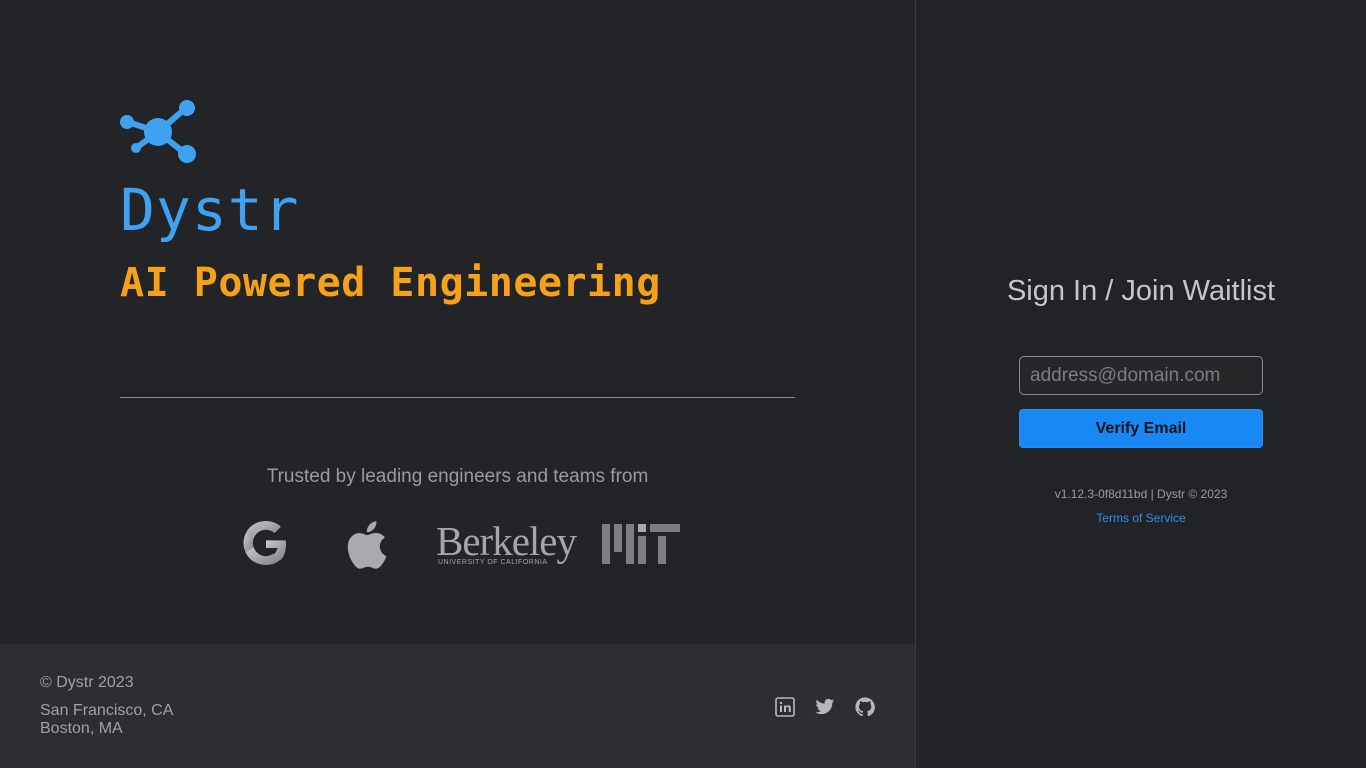 This screenshot has width=1366, height=768. Describe the element at coordinates (865, 707) in the screenshot. I see `github-icon` at that location.